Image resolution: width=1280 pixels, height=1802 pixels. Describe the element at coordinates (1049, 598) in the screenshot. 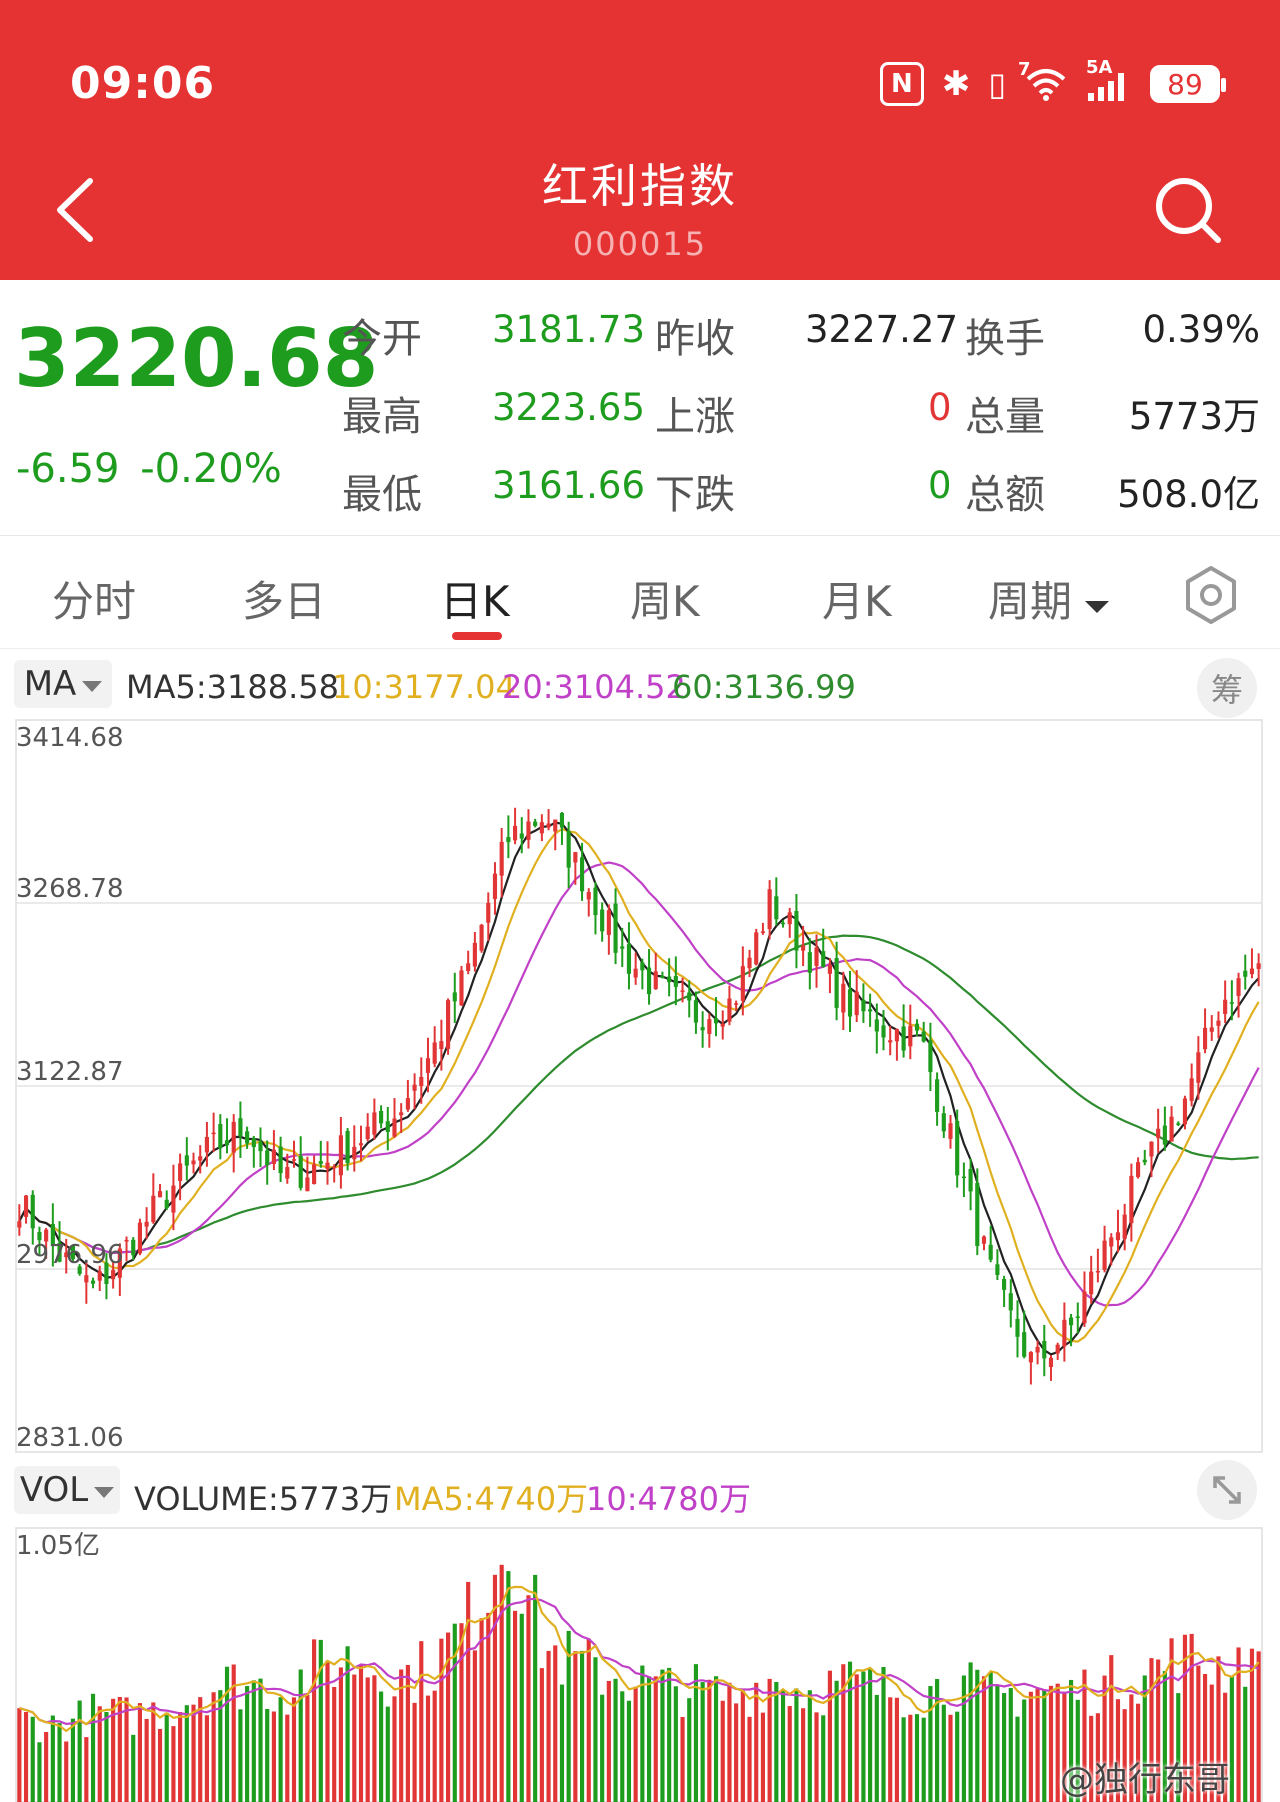

I see `tab-period: 周期` at that location.